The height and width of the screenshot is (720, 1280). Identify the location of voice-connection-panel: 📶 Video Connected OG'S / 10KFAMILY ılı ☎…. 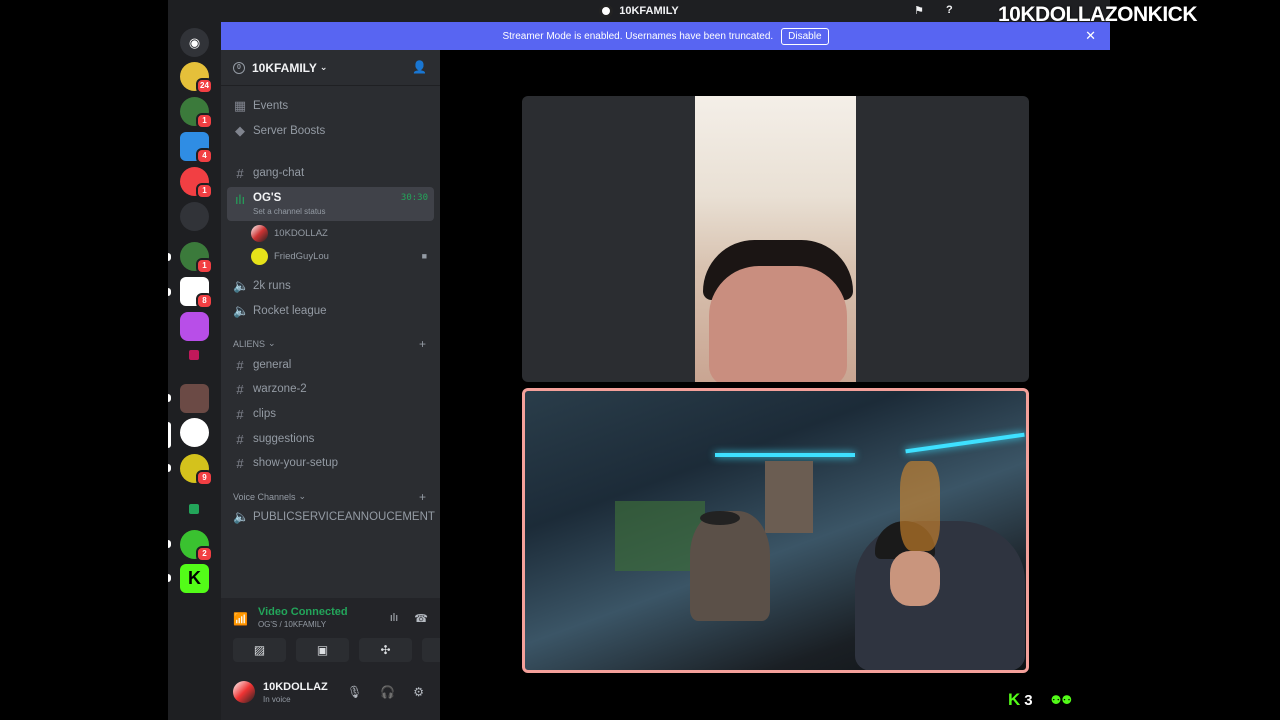
(348, 634).